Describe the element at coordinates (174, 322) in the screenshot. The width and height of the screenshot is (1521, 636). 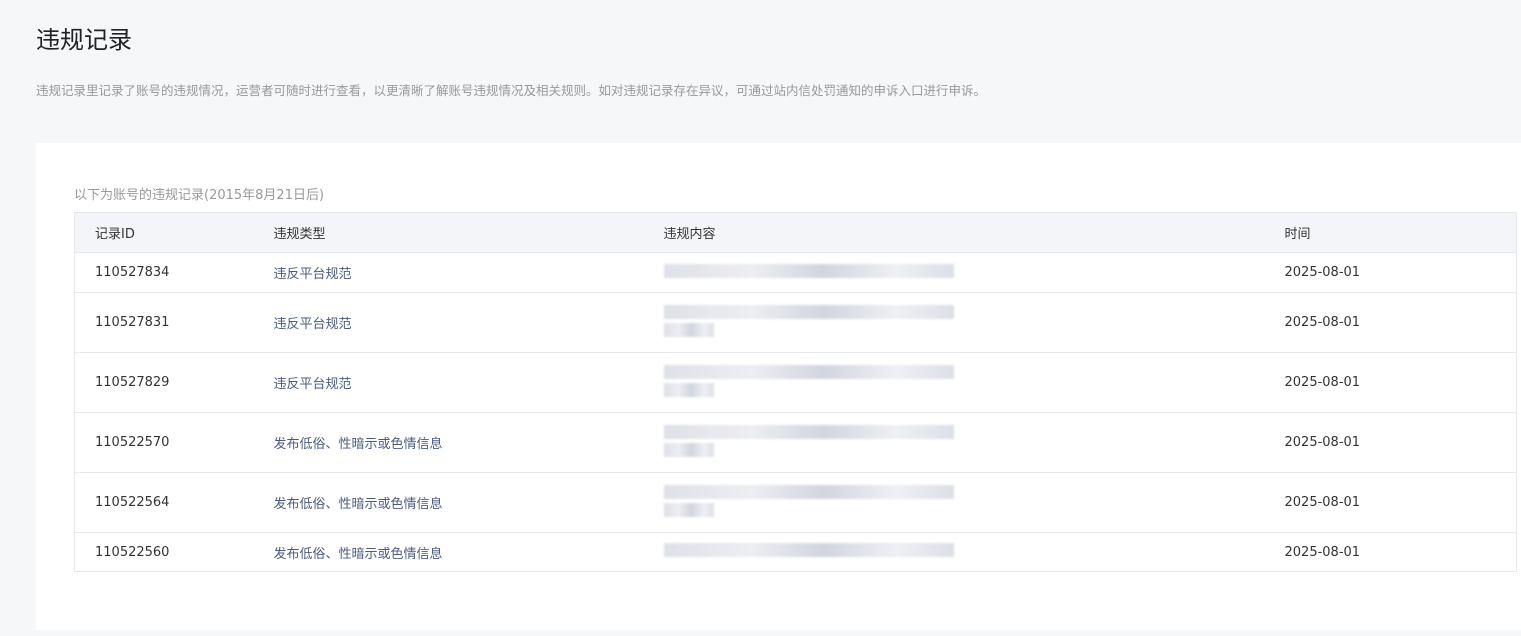
I see `record-id: 110527831` at that location.